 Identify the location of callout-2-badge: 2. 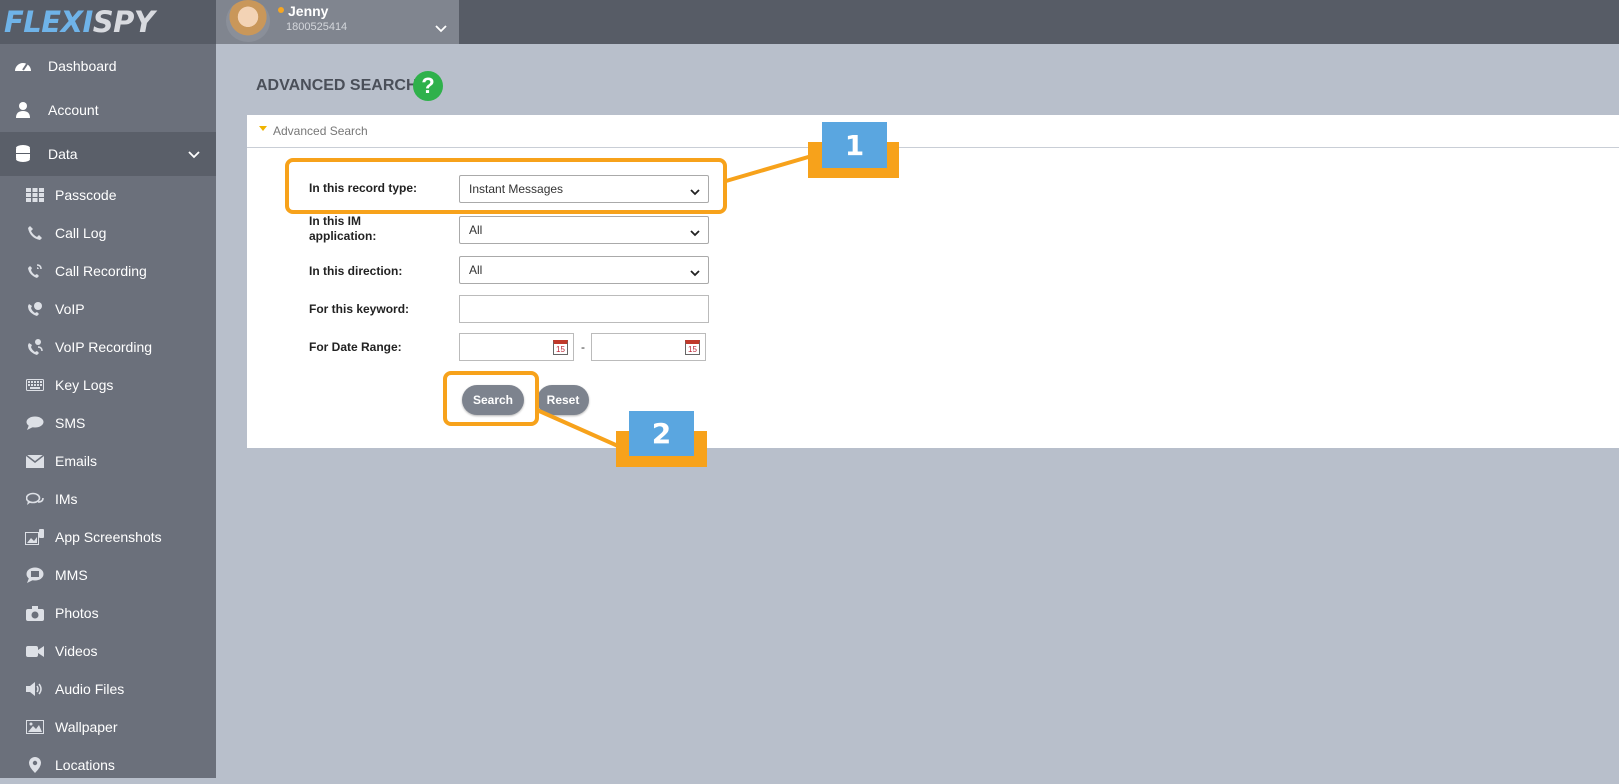
(661, 433).